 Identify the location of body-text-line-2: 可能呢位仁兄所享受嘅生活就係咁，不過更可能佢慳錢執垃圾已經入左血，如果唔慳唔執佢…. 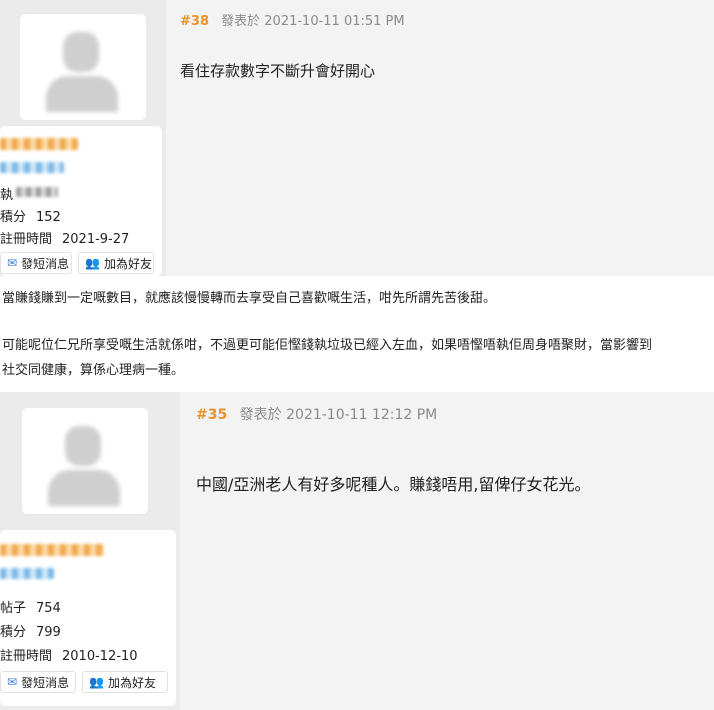
(327, 345).